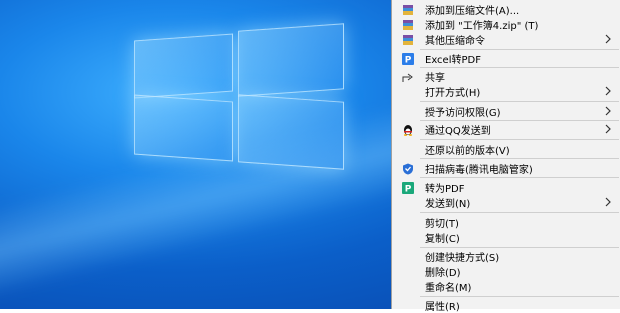 Image resolution: width=620 pixels, height=313 pixels. I want to click on menu-item-send-via-qq: 通过QQ发送到, so click(506, 129).